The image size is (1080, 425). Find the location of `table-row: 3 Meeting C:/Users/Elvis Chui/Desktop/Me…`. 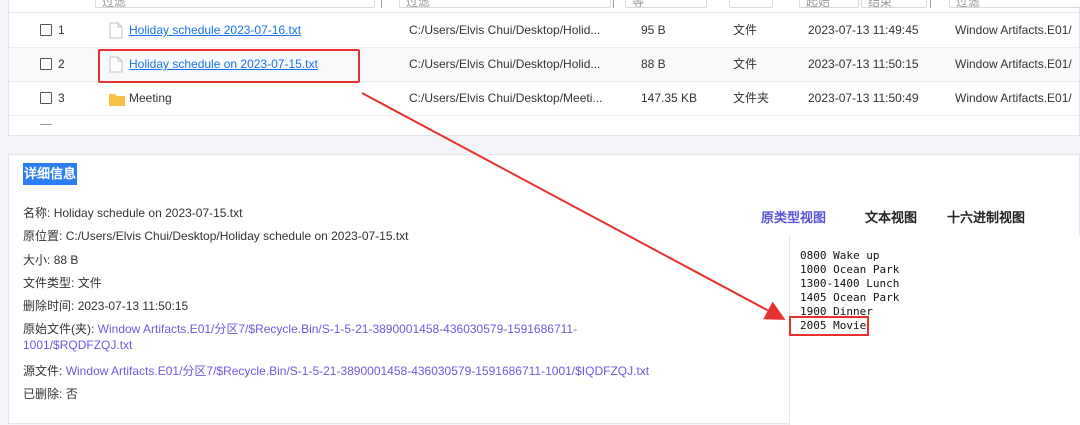

table-row: 3 Meeting C:/Users/Elvis Chui/Desktop/Me… is located at coordinates (544, 99).